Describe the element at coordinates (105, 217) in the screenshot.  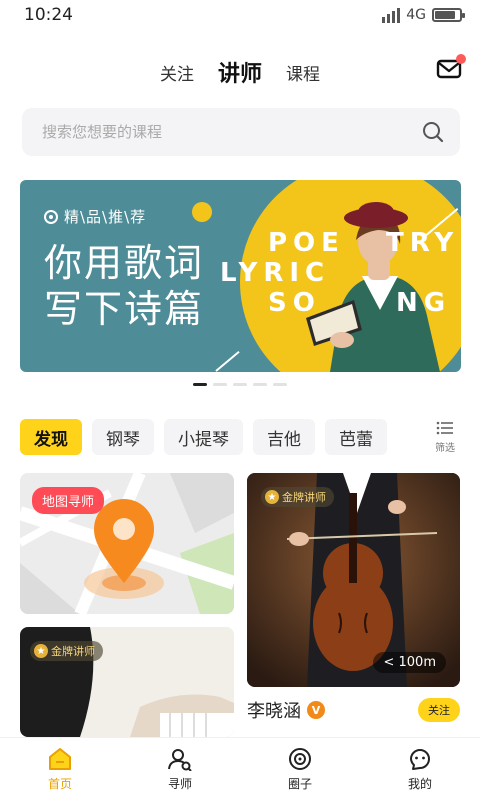
I see `banner-tag-text: 精\品\推\荐` at that location.